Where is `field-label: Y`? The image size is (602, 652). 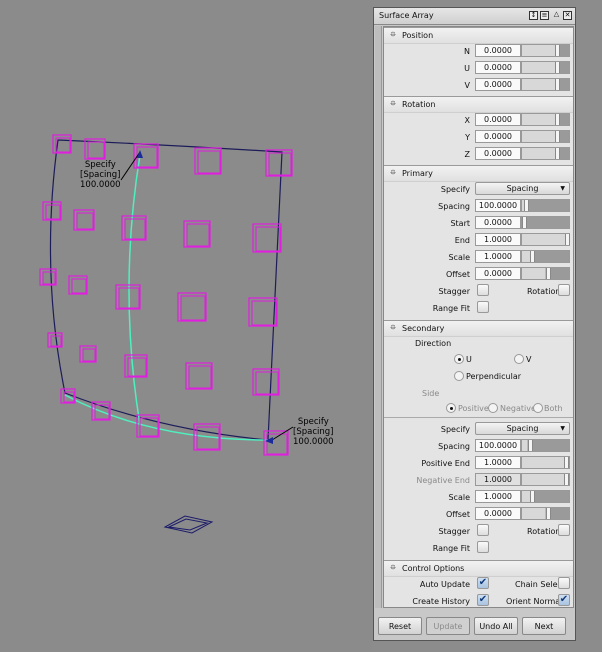
field-label: Y is located at coordinates (467, 137).